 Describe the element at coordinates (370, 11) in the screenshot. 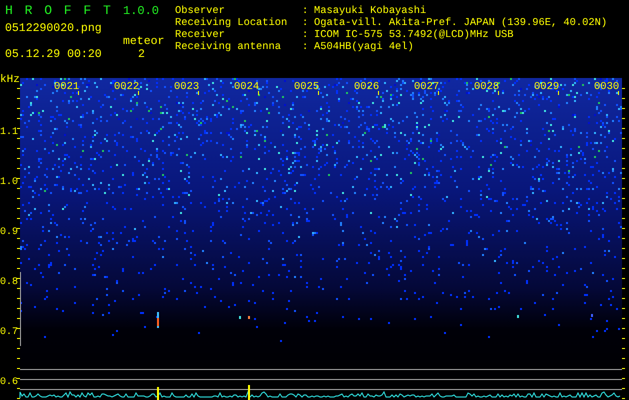

I see `info-value: Masayuki Kobayashi` at that location.